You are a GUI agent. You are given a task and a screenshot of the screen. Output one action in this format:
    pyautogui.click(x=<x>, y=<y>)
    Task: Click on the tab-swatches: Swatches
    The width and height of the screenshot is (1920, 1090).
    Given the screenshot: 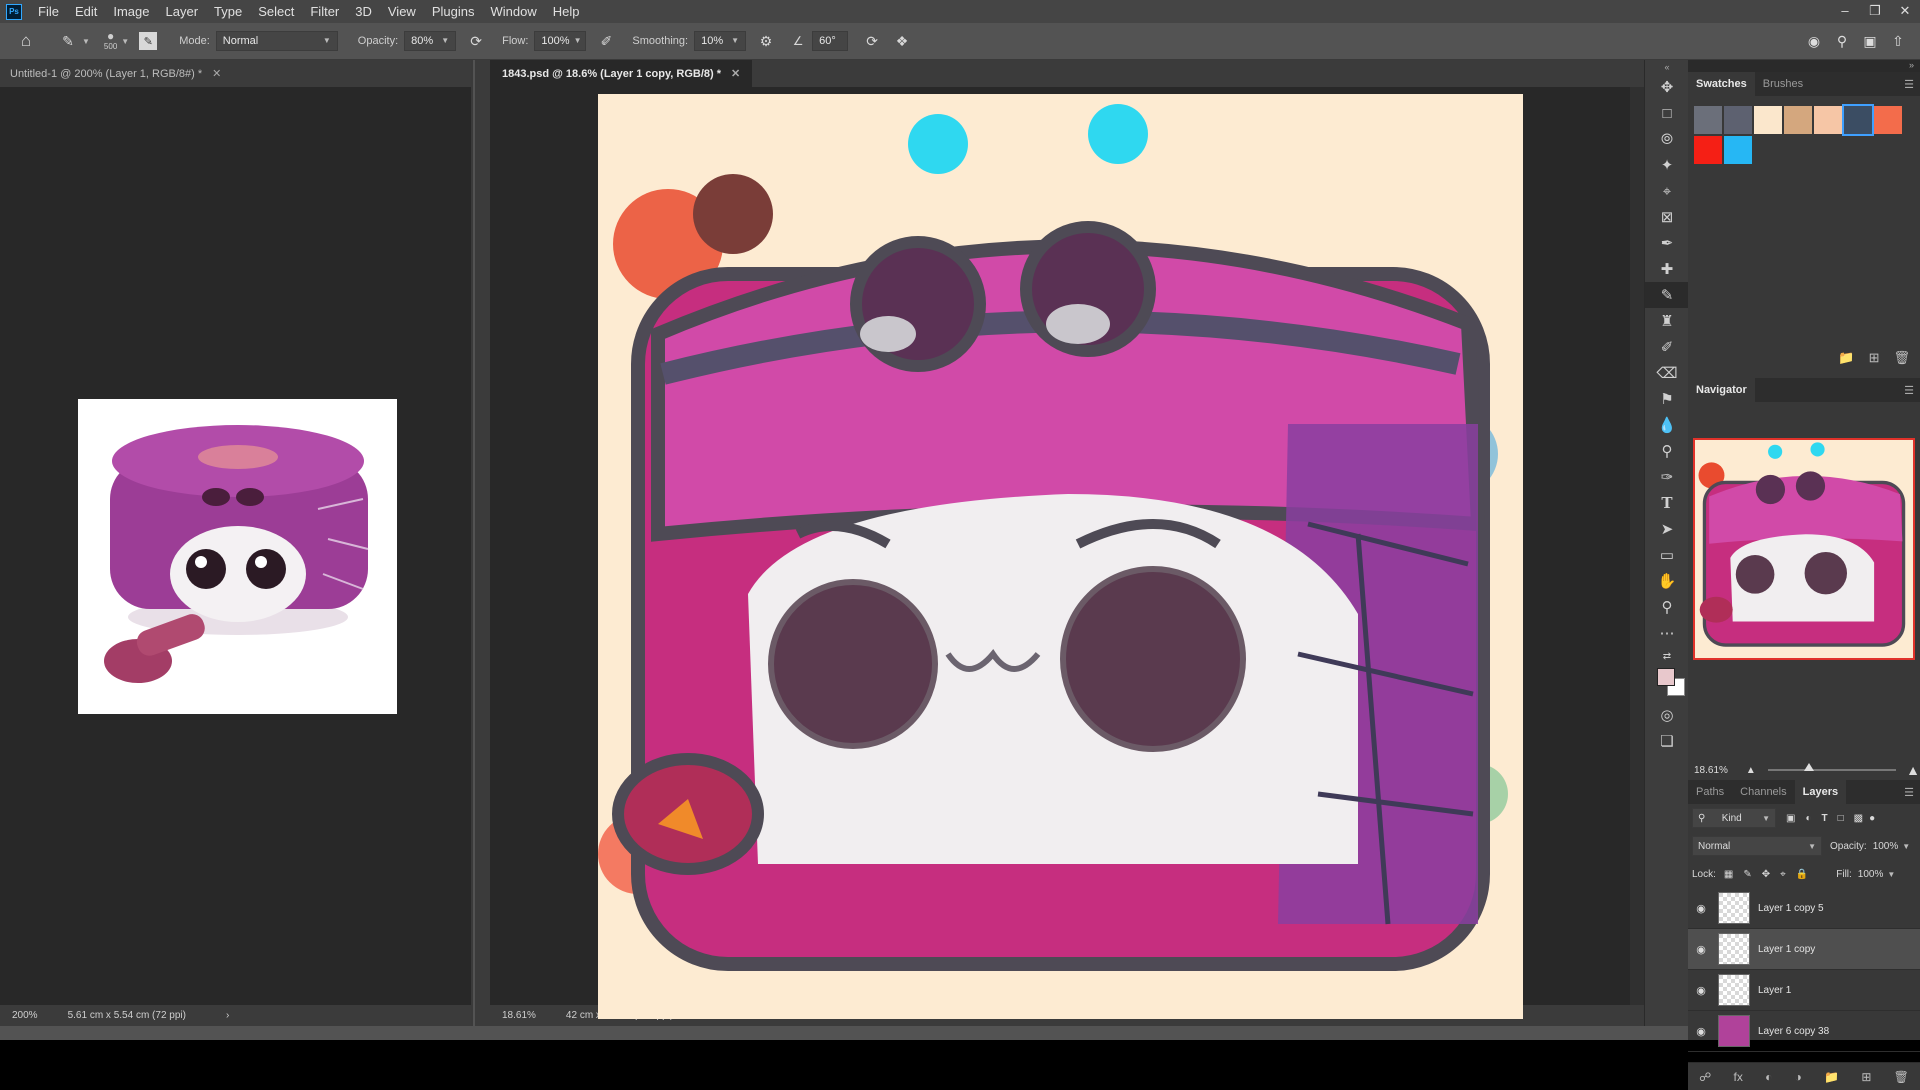 What is the action you would take?
    pyautogui.click(x=1721, y=84)
    